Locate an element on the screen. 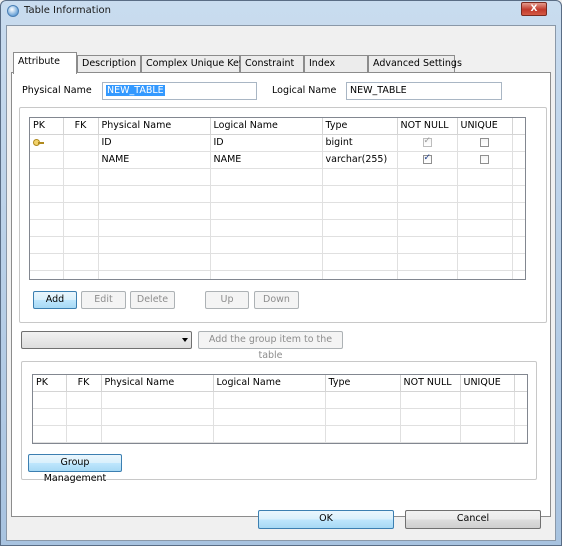 This screenshot has width=562, height=546. header-type: Type is located at coordinates (360, 126).